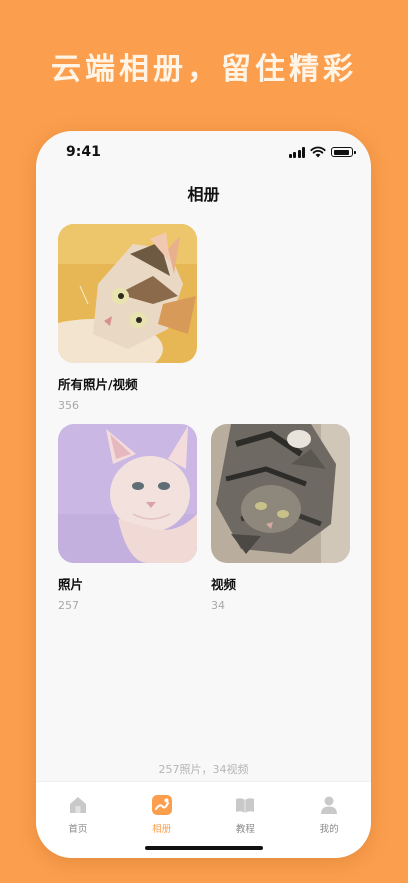 Image resolution: width=408 pixels, height=883 pixels. What do you see at coordinates (68, 405) in the screenshot?
I see `album-count: 356` at bounding box center [68, 405].